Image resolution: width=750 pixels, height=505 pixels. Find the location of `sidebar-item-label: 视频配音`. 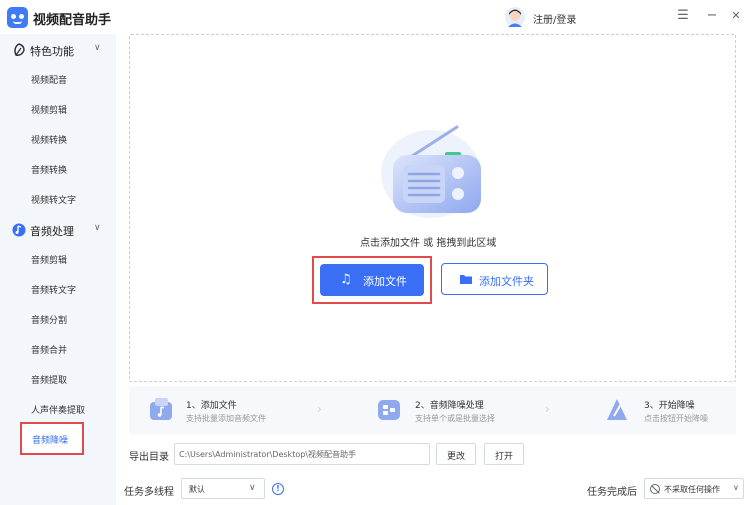

sidebar-item-label: 视频配音 is located at coordinates (49, 81).